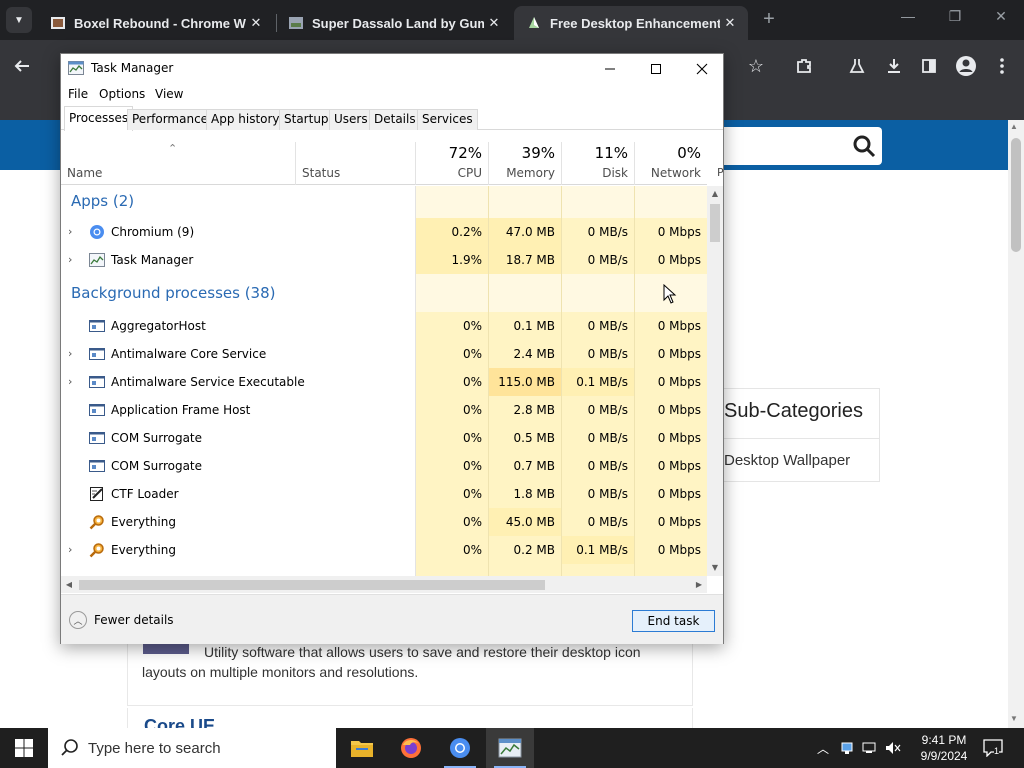  What do you see at coordinates (24, 748) in the screenshot?
I see `start-button` at bounding box center [24, 748].